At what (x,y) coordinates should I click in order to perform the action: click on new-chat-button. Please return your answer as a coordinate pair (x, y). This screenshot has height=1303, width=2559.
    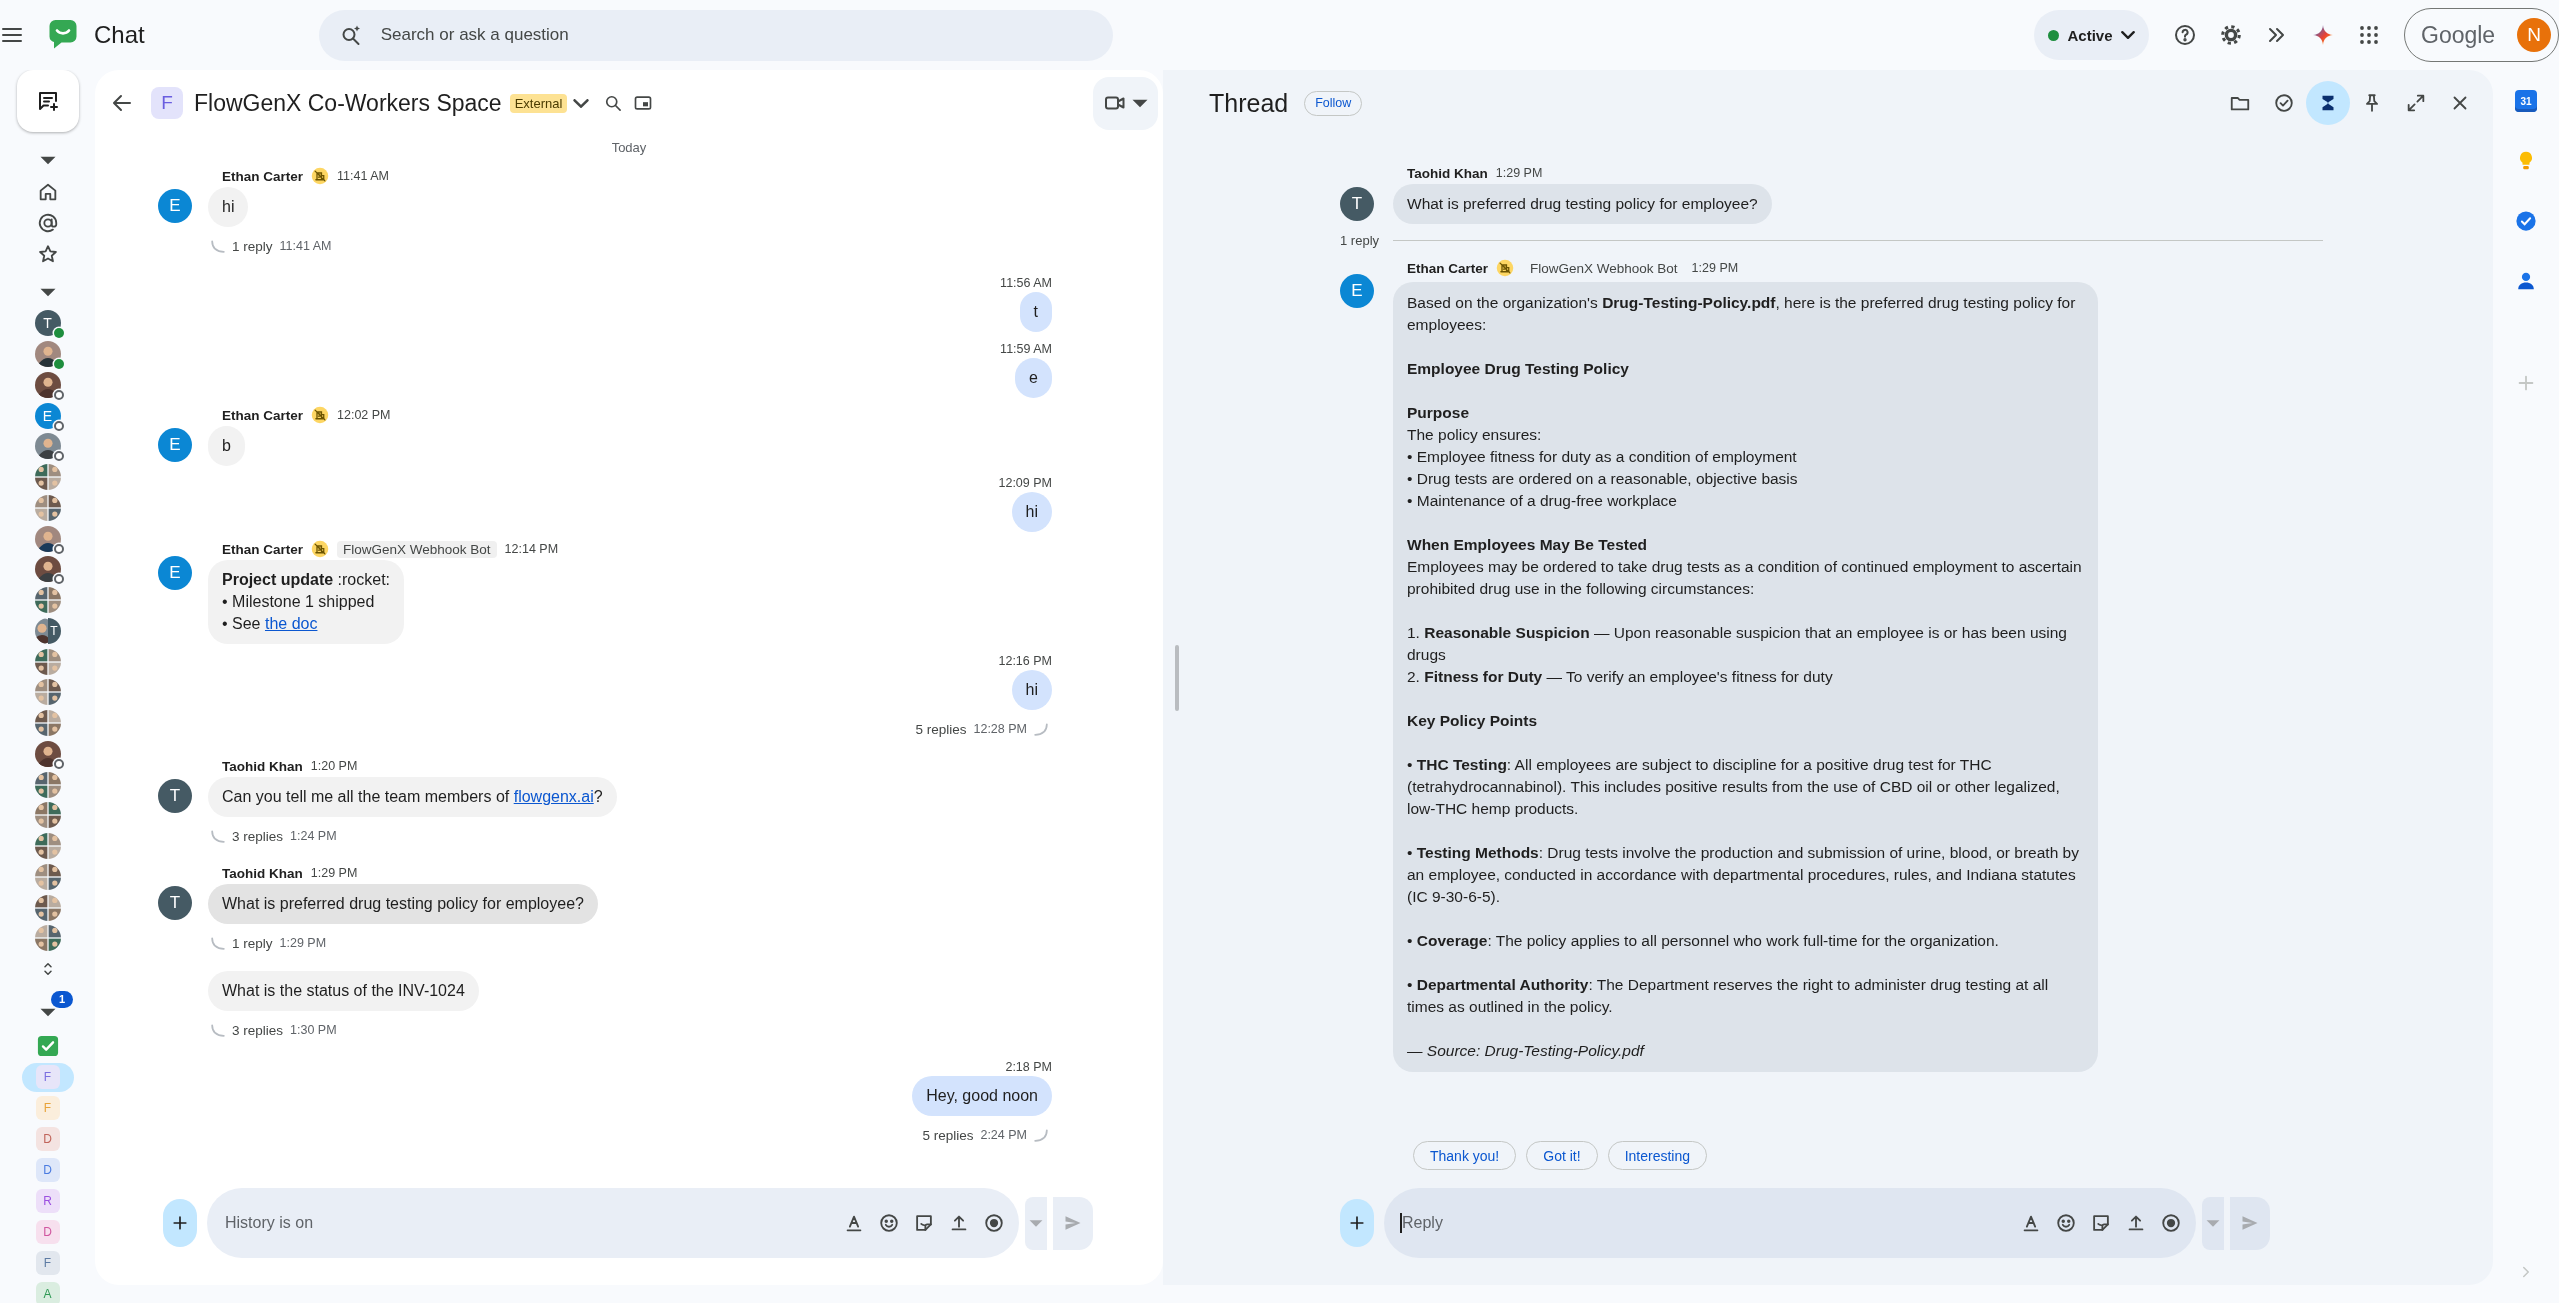
    Looking at the image, I should click on (47, 101).